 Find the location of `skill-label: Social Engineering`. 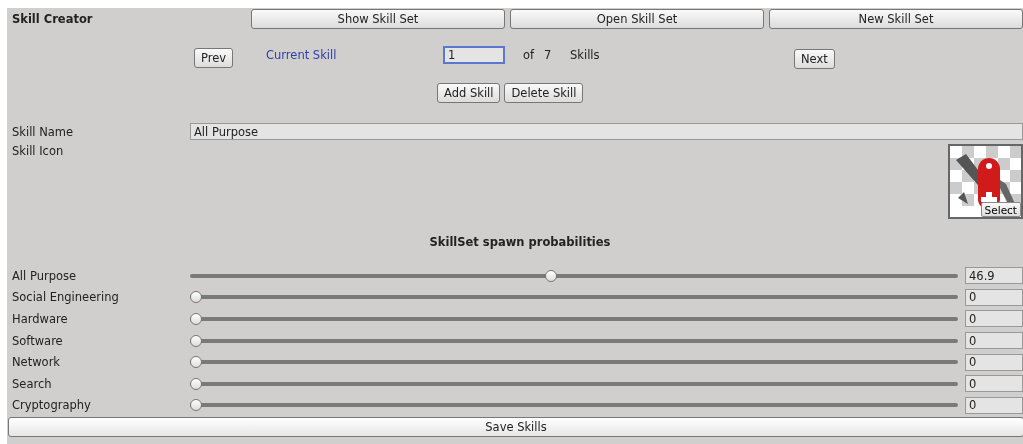

skill-label: Social Engineering is located at coordinates (65, 297).